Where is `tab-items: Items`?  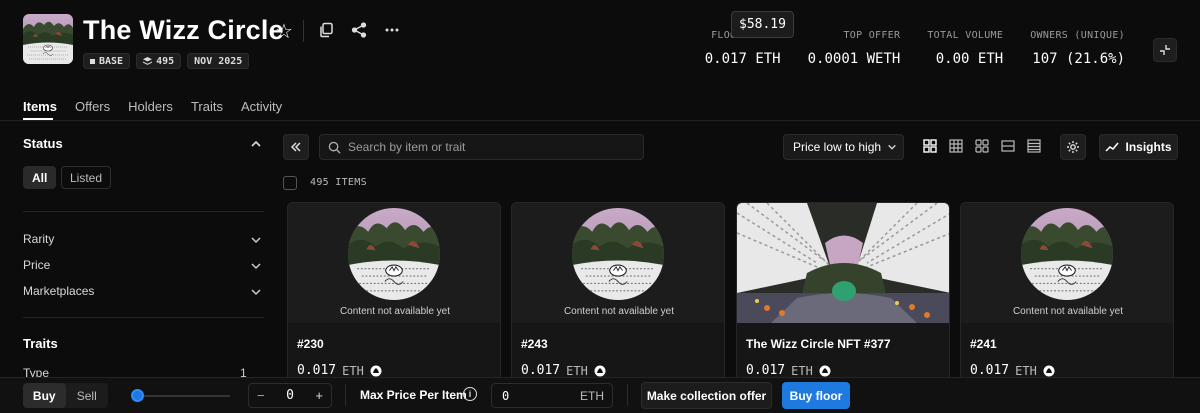 tab-items: Items is located at coordinates (40, 106).